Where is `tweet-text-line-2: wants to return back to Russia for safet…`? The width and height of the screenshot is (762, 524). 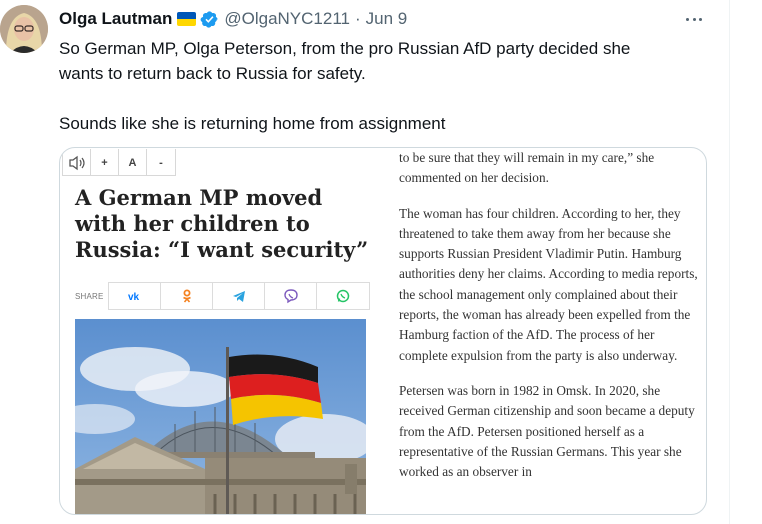 tweet-text-line-2: wants to return back to Russia for safet… is located at coordinates (212, 73).